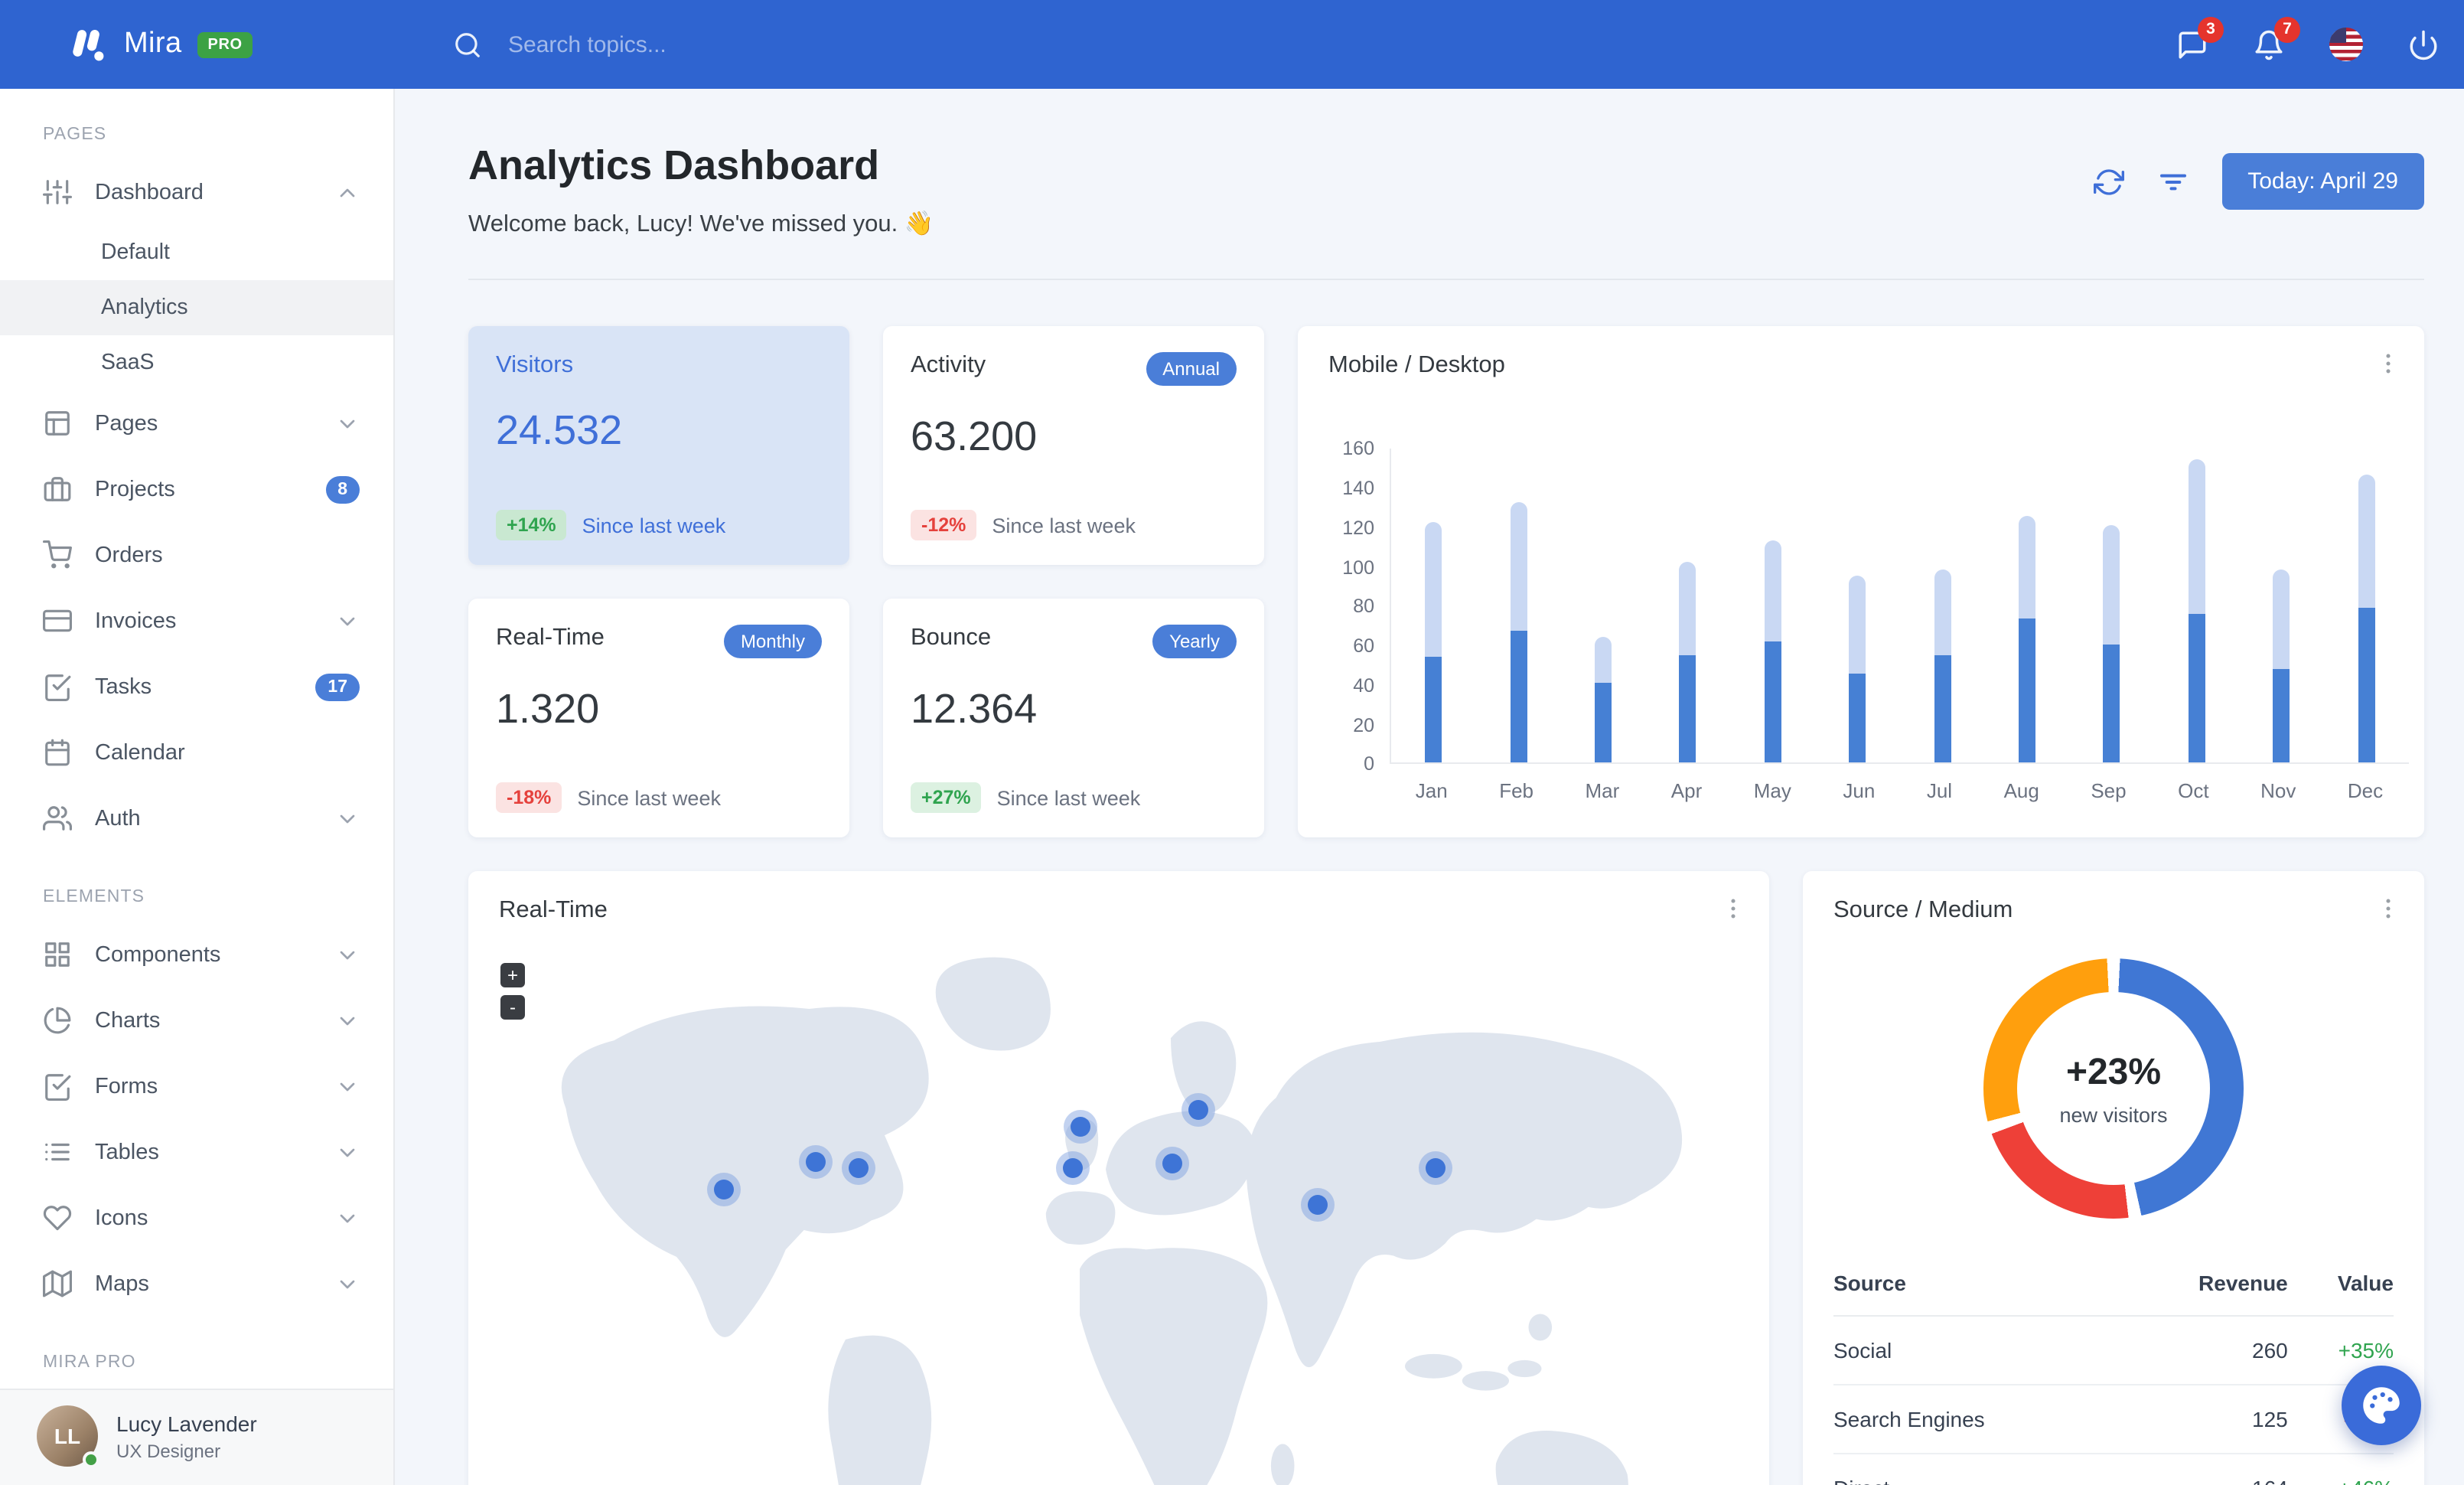 The width and height of the screenshot is (2464, 1485). What do you see at coordinates (674, 165) in the screenshot?
I see `page-title: Analytics Dashboard` at bounding box center [674, 165].